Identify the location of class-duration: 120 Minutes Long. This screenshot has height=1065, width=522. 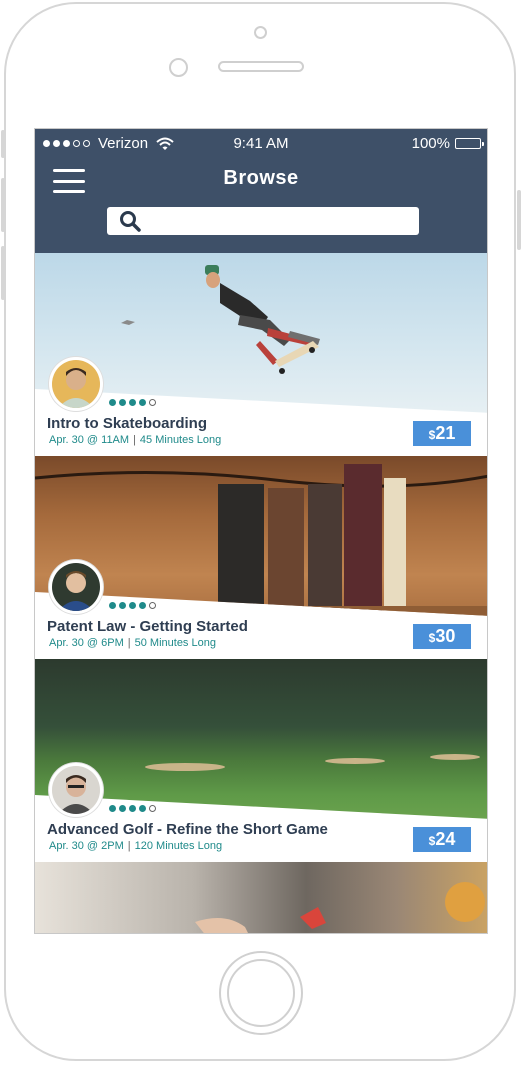
(178, 846).